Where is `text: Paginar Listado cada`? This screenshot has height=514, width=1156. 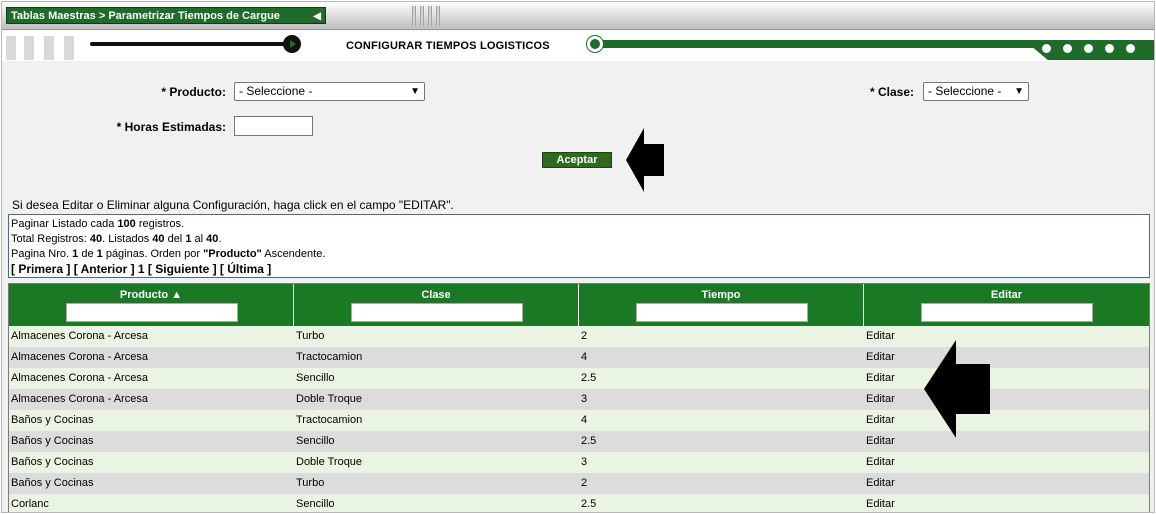 text: Paginar Listado cada is located at coordinates (64, 224).